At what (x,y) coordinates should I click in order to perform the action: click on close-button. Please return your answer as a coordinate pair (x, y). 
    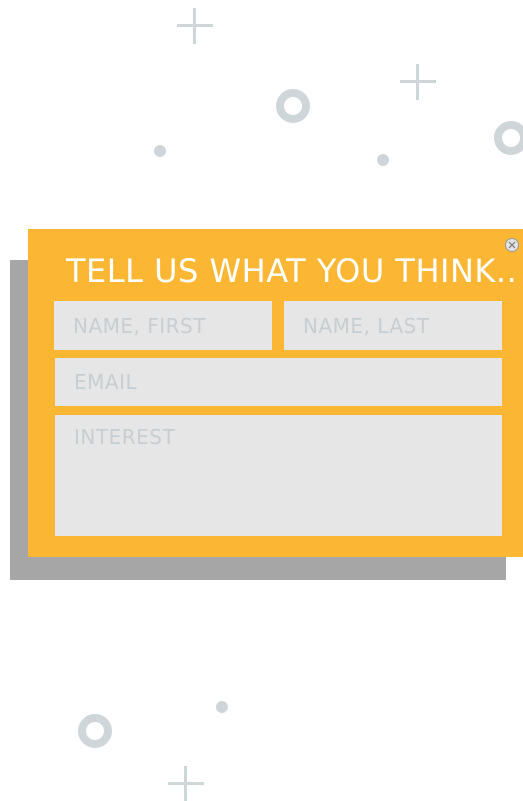
    Looking at the image, I should click on (512, 245).